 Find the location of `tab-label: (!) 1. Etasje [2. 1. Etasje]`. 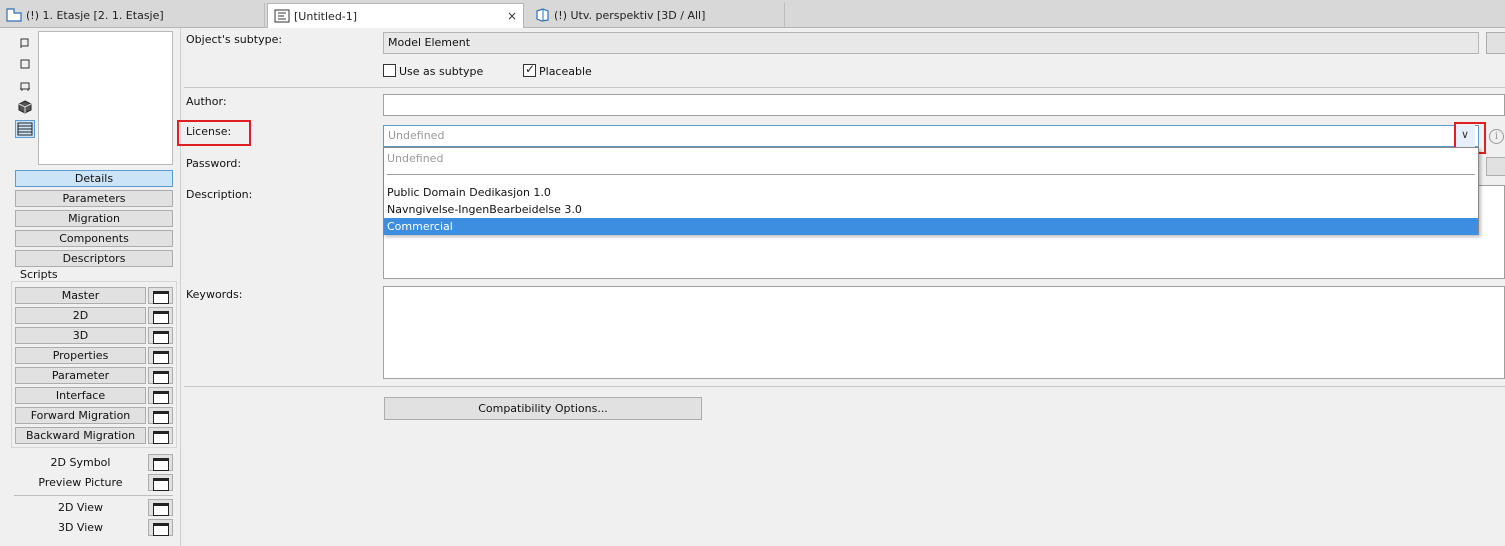

tab-label: (!) 1. Etasje [2. 1. Etasje] is located at coordinates (95, 15).